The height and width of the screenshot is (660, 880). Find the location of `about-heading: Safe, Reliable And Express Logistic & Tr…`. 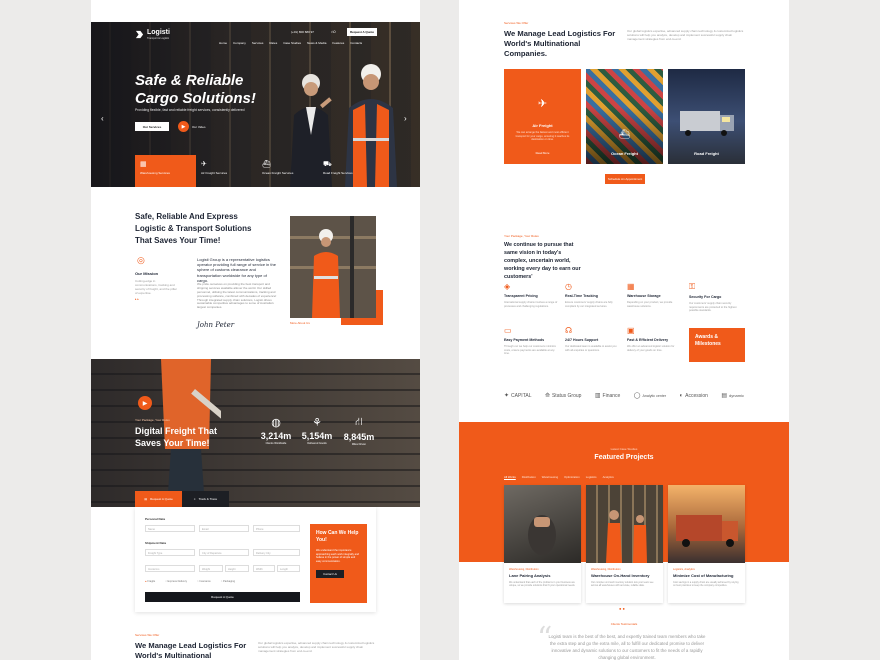

about-heading: Safe, Reliable And Express Logistic & Tr… is located at coordinates (193, 228).